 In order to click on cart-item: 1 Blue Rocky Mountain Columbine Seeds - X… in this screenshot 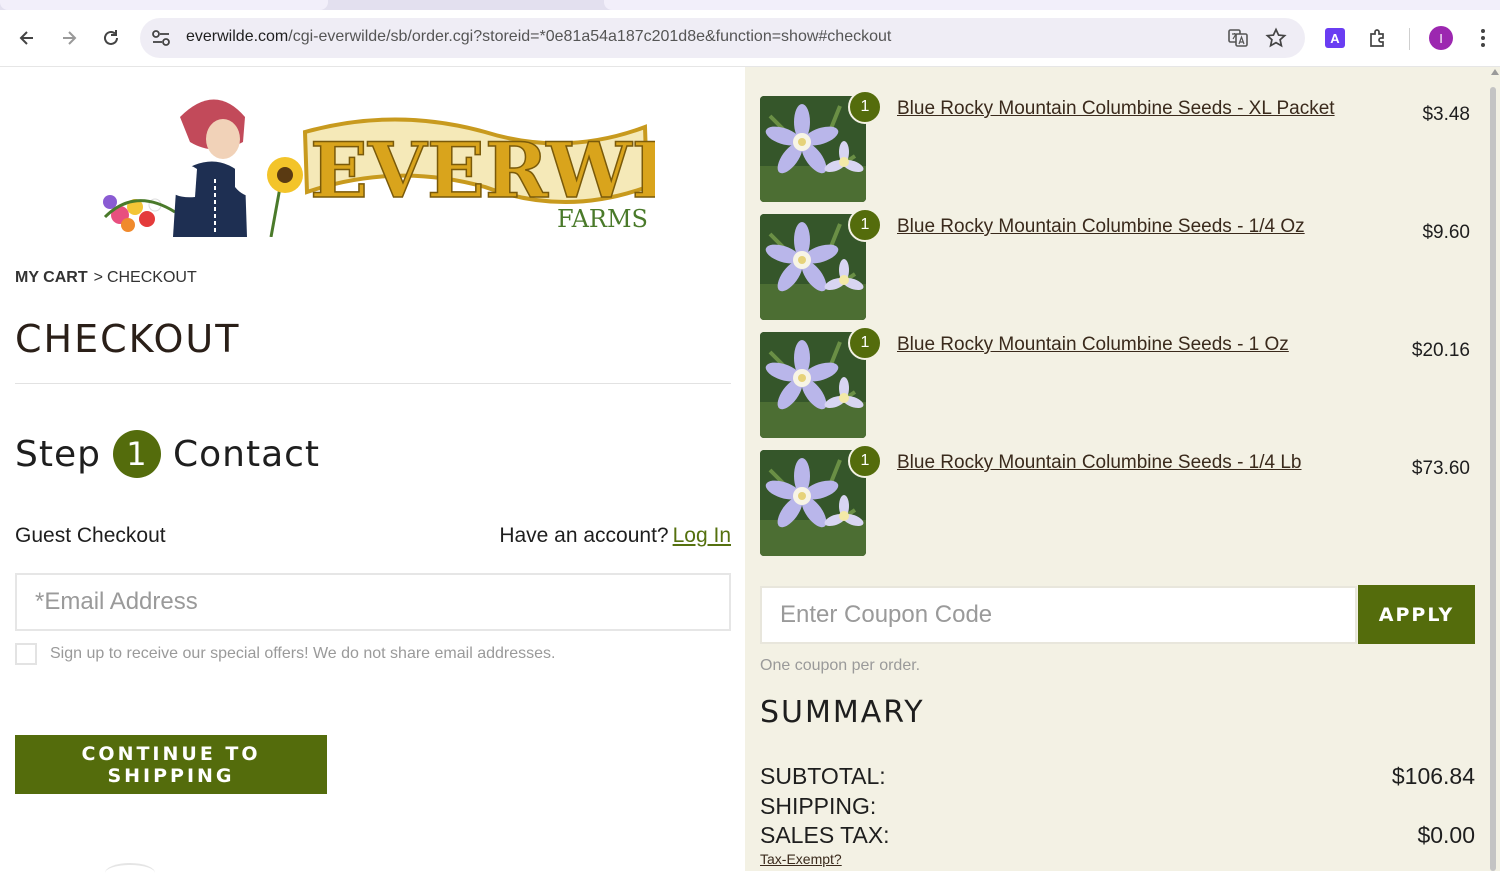, I will do `click(1127, 148)`.